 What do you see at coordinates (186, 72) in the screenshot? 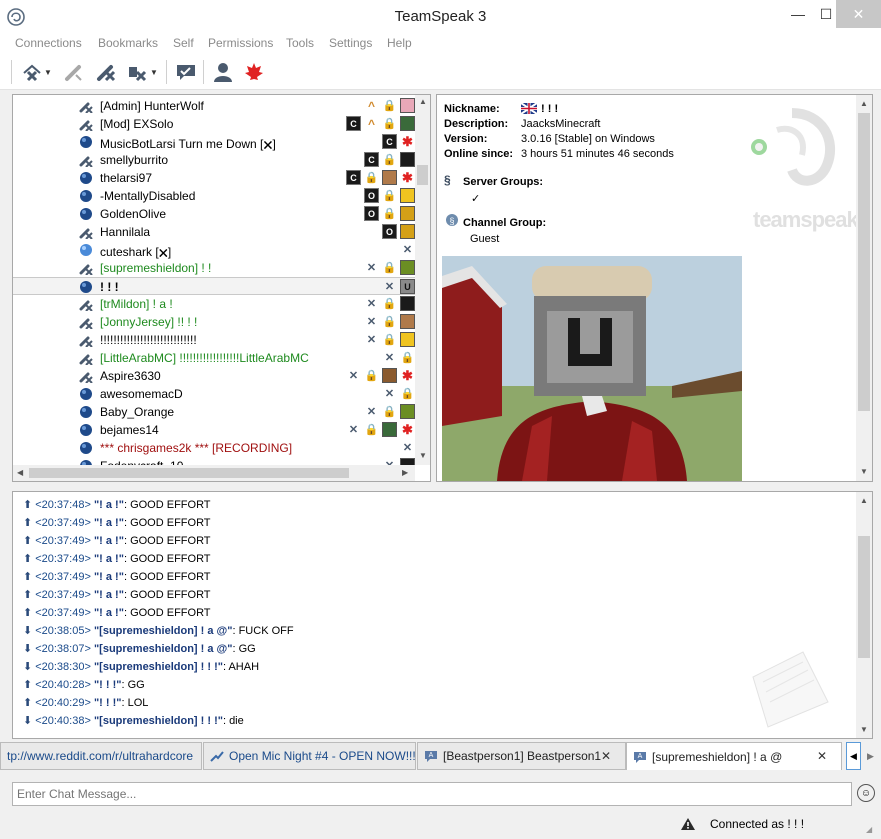
I see `chat-button` at bounding box center [186, 72].